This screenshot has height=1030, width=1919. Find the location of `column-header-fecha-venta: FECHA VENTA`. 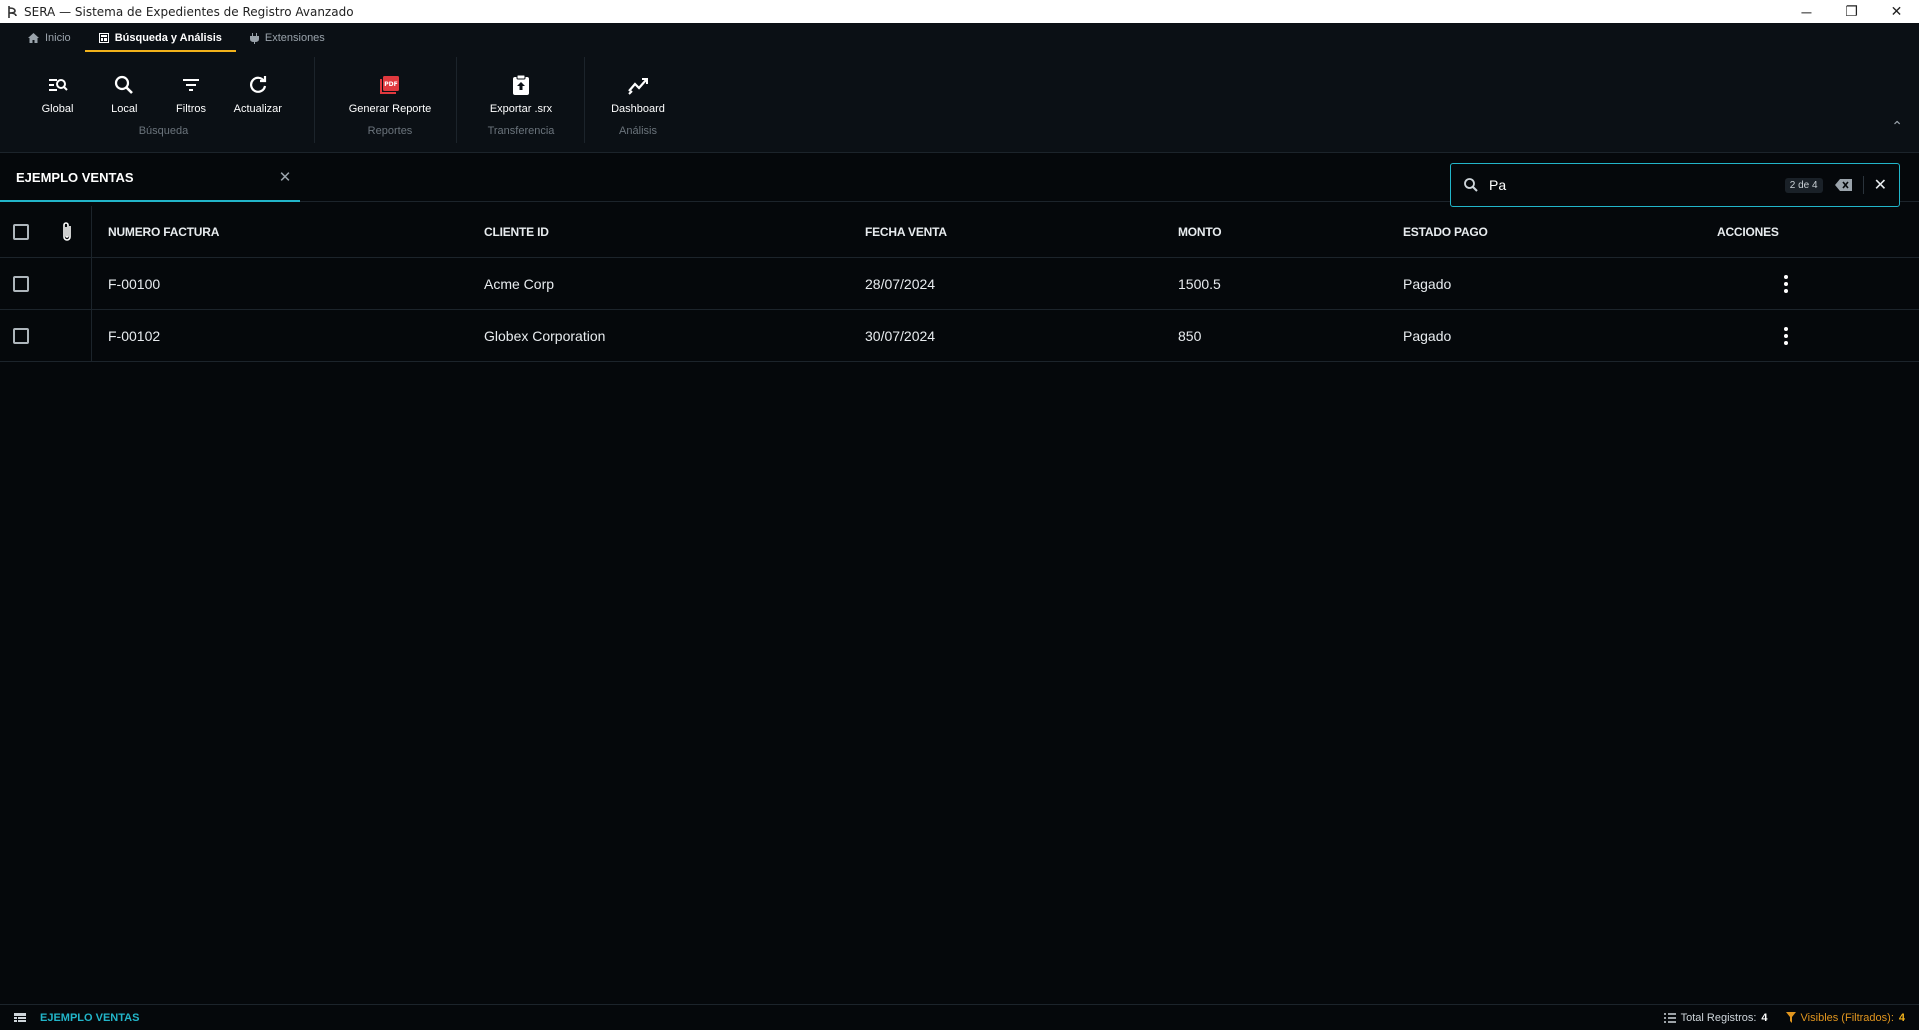

column-header-fecha-venta: FECHA VENTA is located at coordinates (1005, 232).